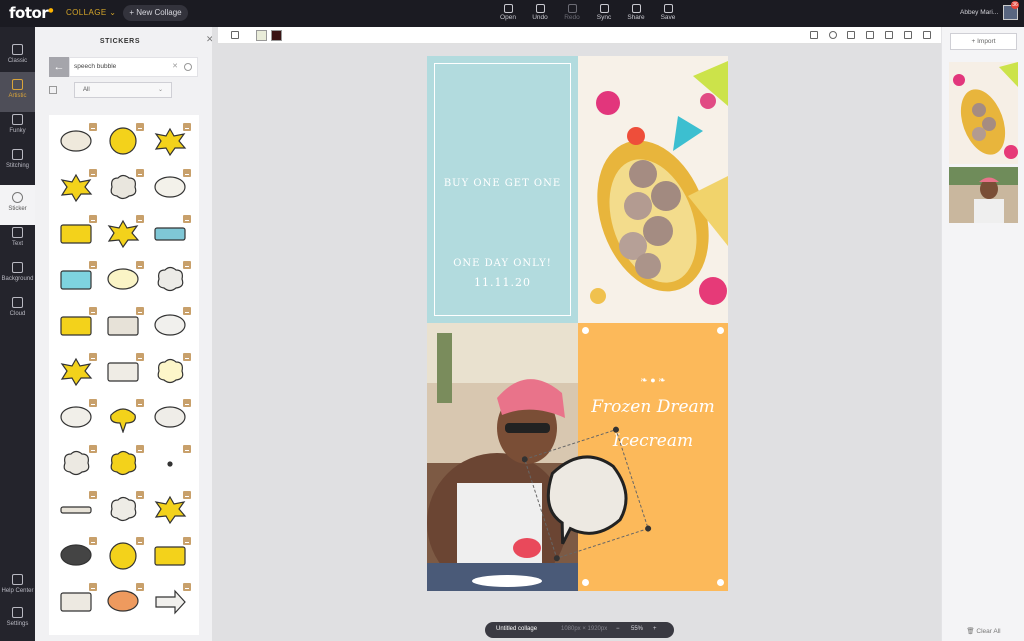  I want to click on rail-item-stitching: Stitching, so click(17, 162).